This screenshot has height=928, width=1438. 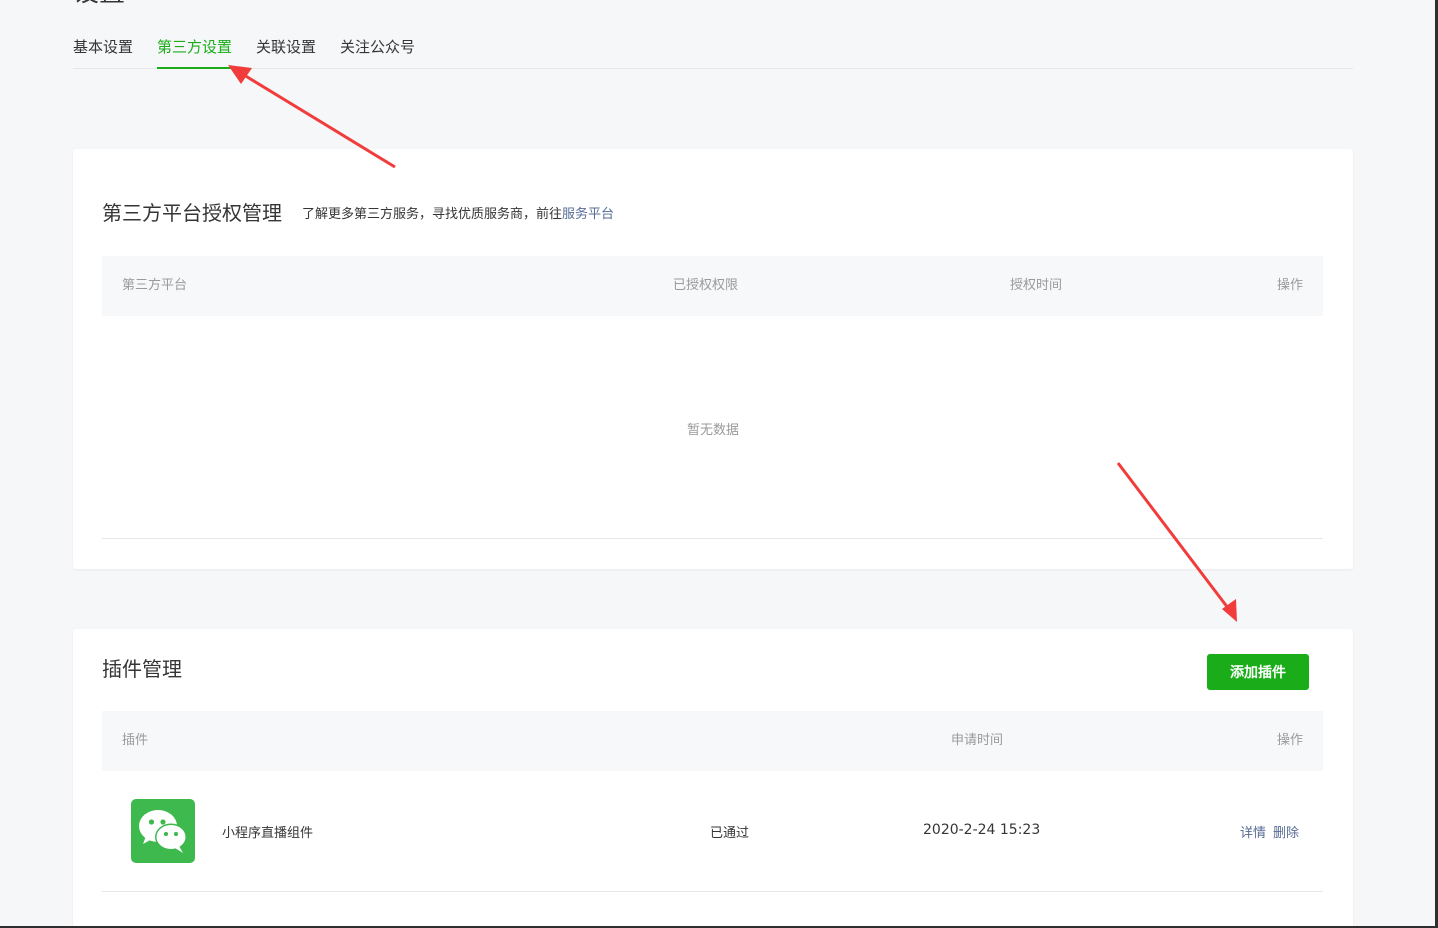 What do you see at coordinates (1258, 672) in the screenshot?
I see `add-plugin-button: 添加插件` at bounding box center [1258, 672].